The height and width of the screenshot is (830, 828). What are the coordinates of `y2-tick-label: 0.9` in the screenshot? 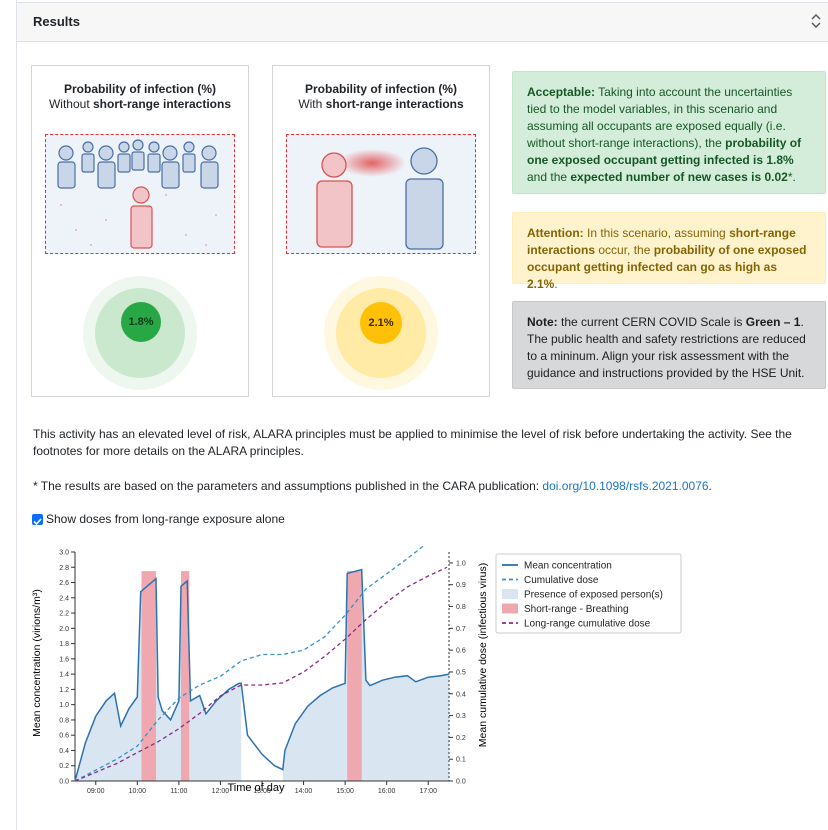 It's located at (461, 585).